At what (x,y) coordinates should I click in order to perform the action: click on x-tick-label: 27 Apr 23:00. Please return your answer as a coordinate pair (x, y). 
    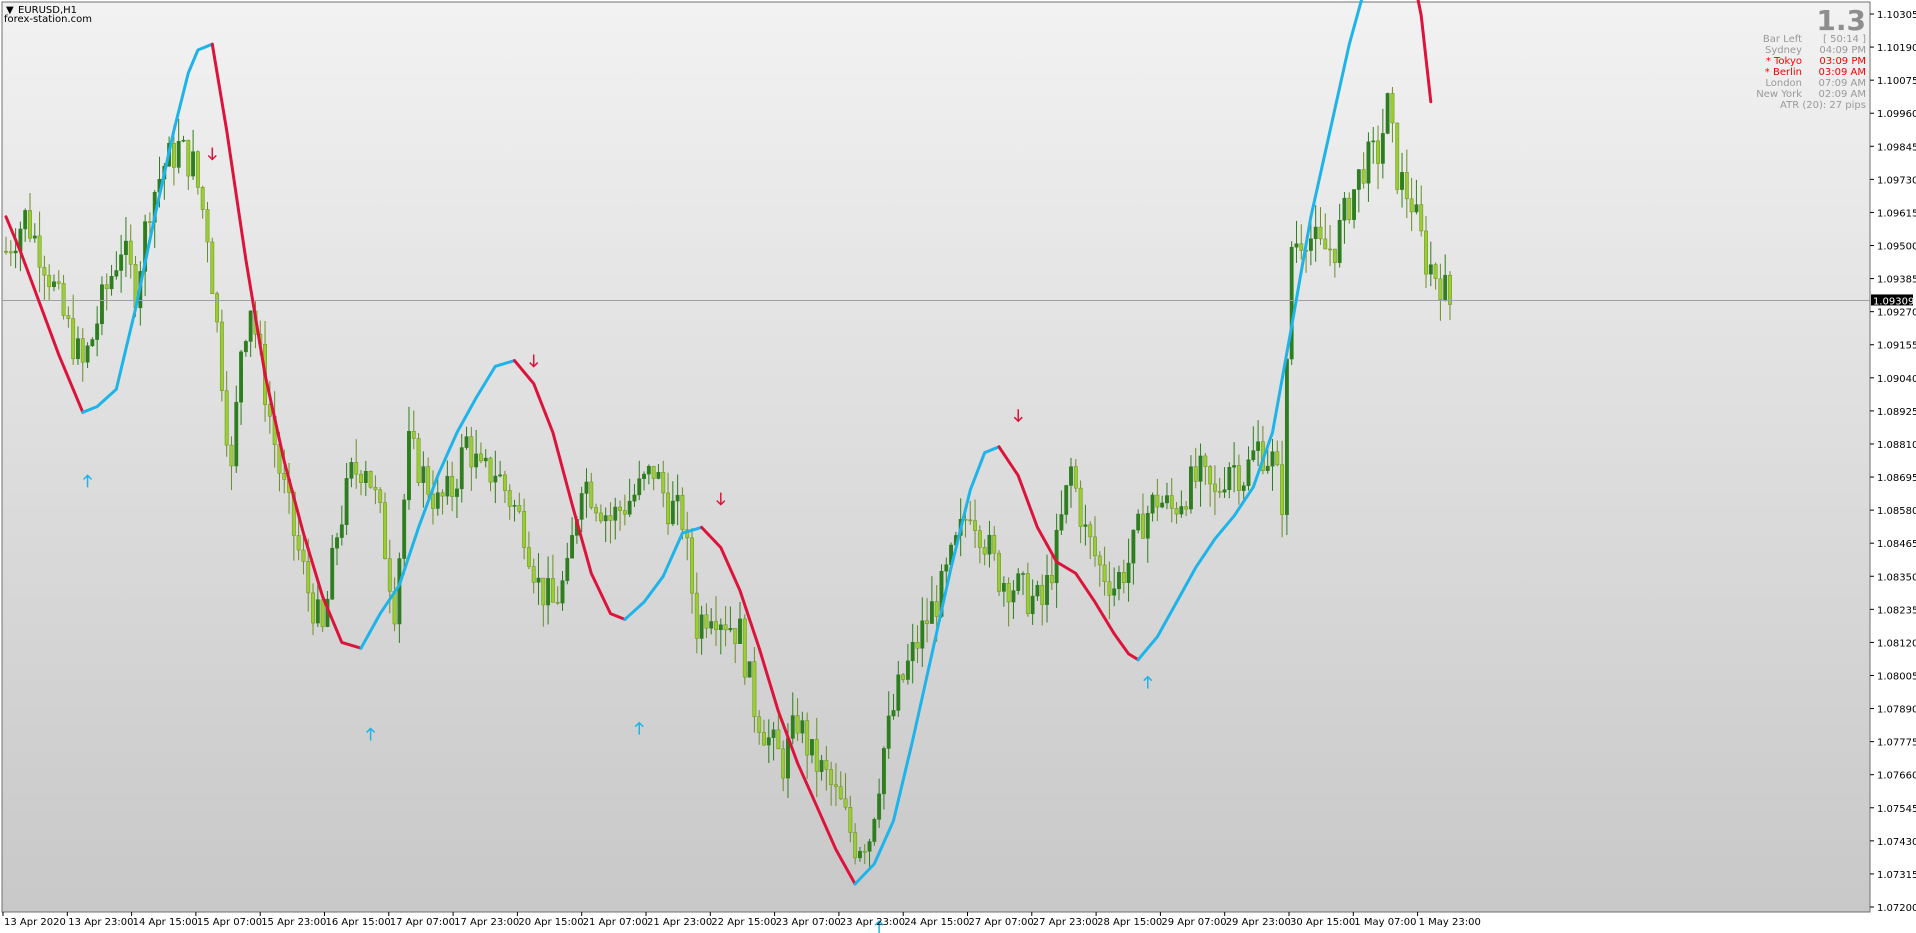
    Looking at the image, I should click on (1065, 922).